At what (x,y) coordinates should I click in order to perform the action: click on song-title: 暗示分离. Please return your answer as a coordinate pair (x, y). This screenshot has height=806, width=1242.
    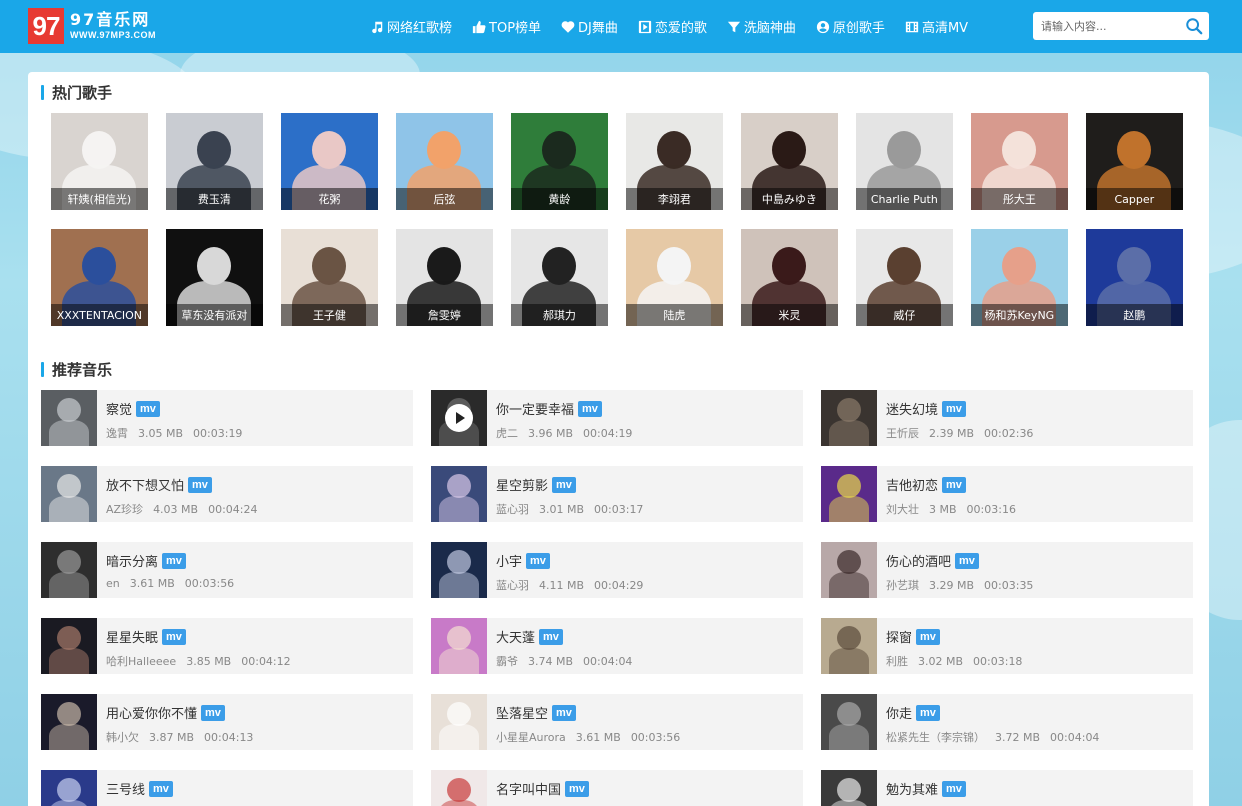
    Looking at the image, I should click on (132, 560).